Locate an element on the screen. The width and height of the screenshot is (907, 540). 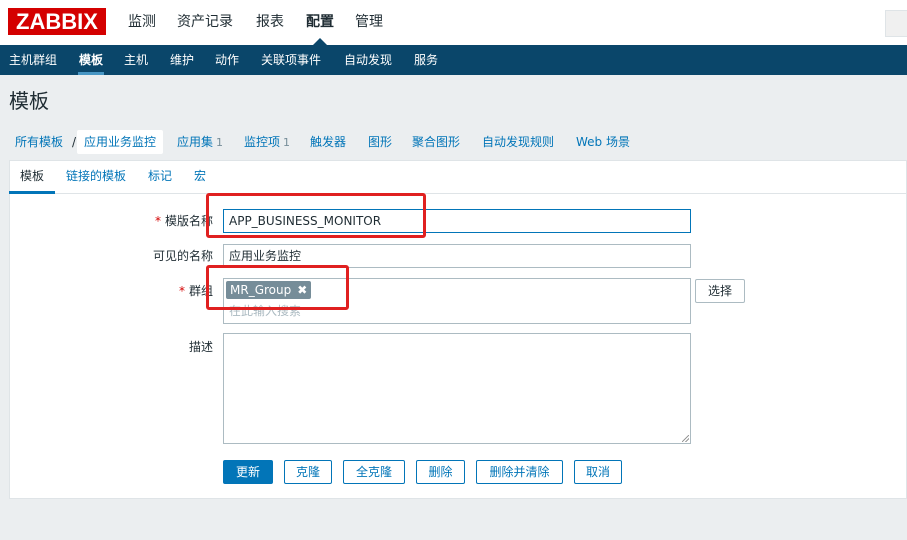
breadcrumb-graphs: 图形 is located at coordinates (380, 142).